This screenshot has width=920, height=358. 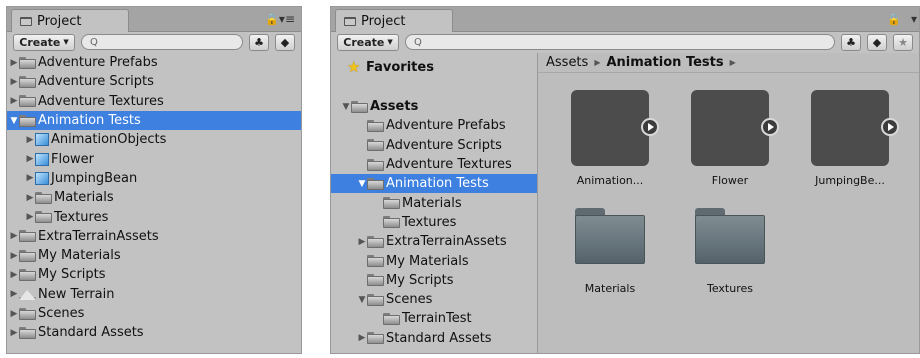 What do you see at coordinates (434, 125) in the screenshot?
I see `tree-item: Adventure Prefabs` at bounding box center [434, 125].